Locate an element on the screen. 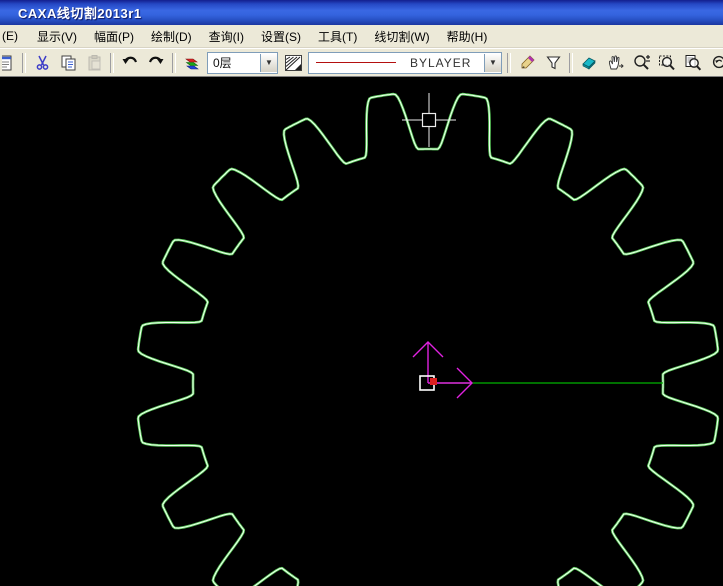 This screenshot has height=586, width=723. layer-combobox-value: 0层 is located at coordinates (222, 63).